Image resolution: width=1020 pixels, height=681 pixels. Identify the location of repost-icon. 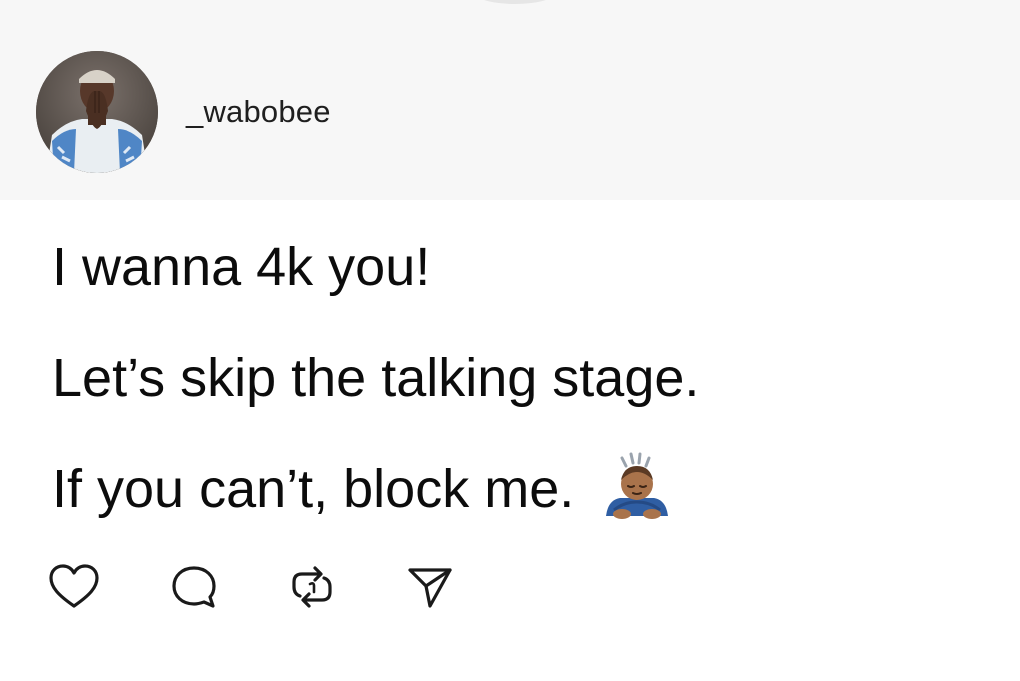
(312, 587).